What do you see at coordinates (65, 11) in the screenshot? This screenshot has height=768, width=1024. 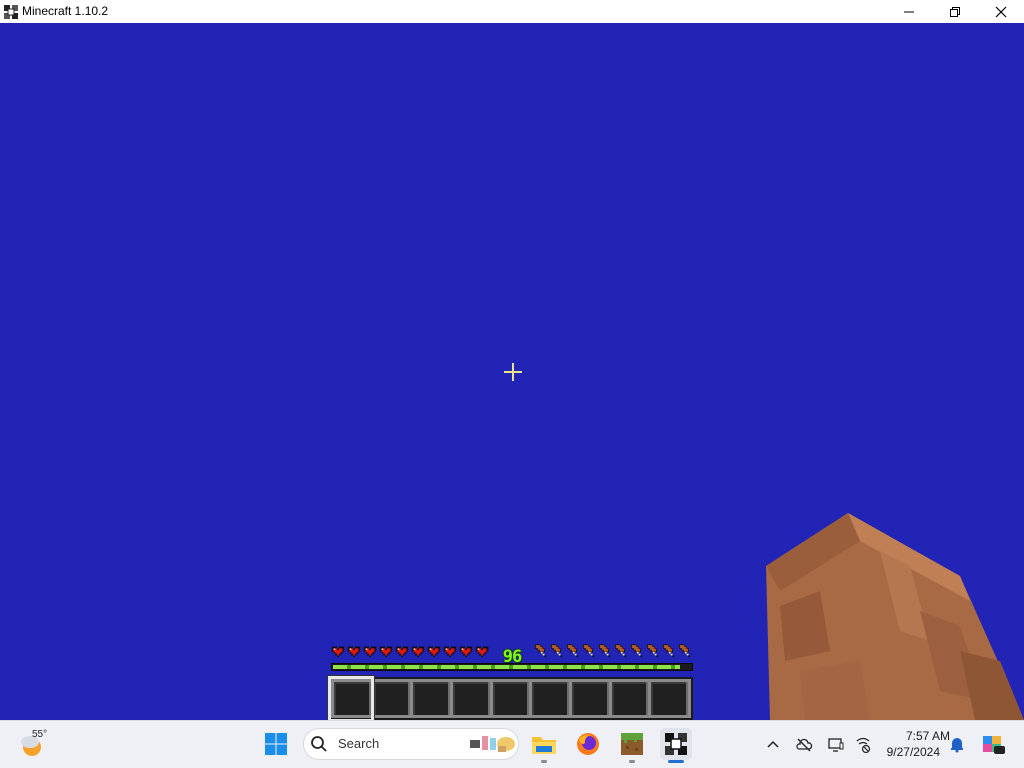 I see `window-title: Minecraft 1.10.2` at bounding box center [65, 11].